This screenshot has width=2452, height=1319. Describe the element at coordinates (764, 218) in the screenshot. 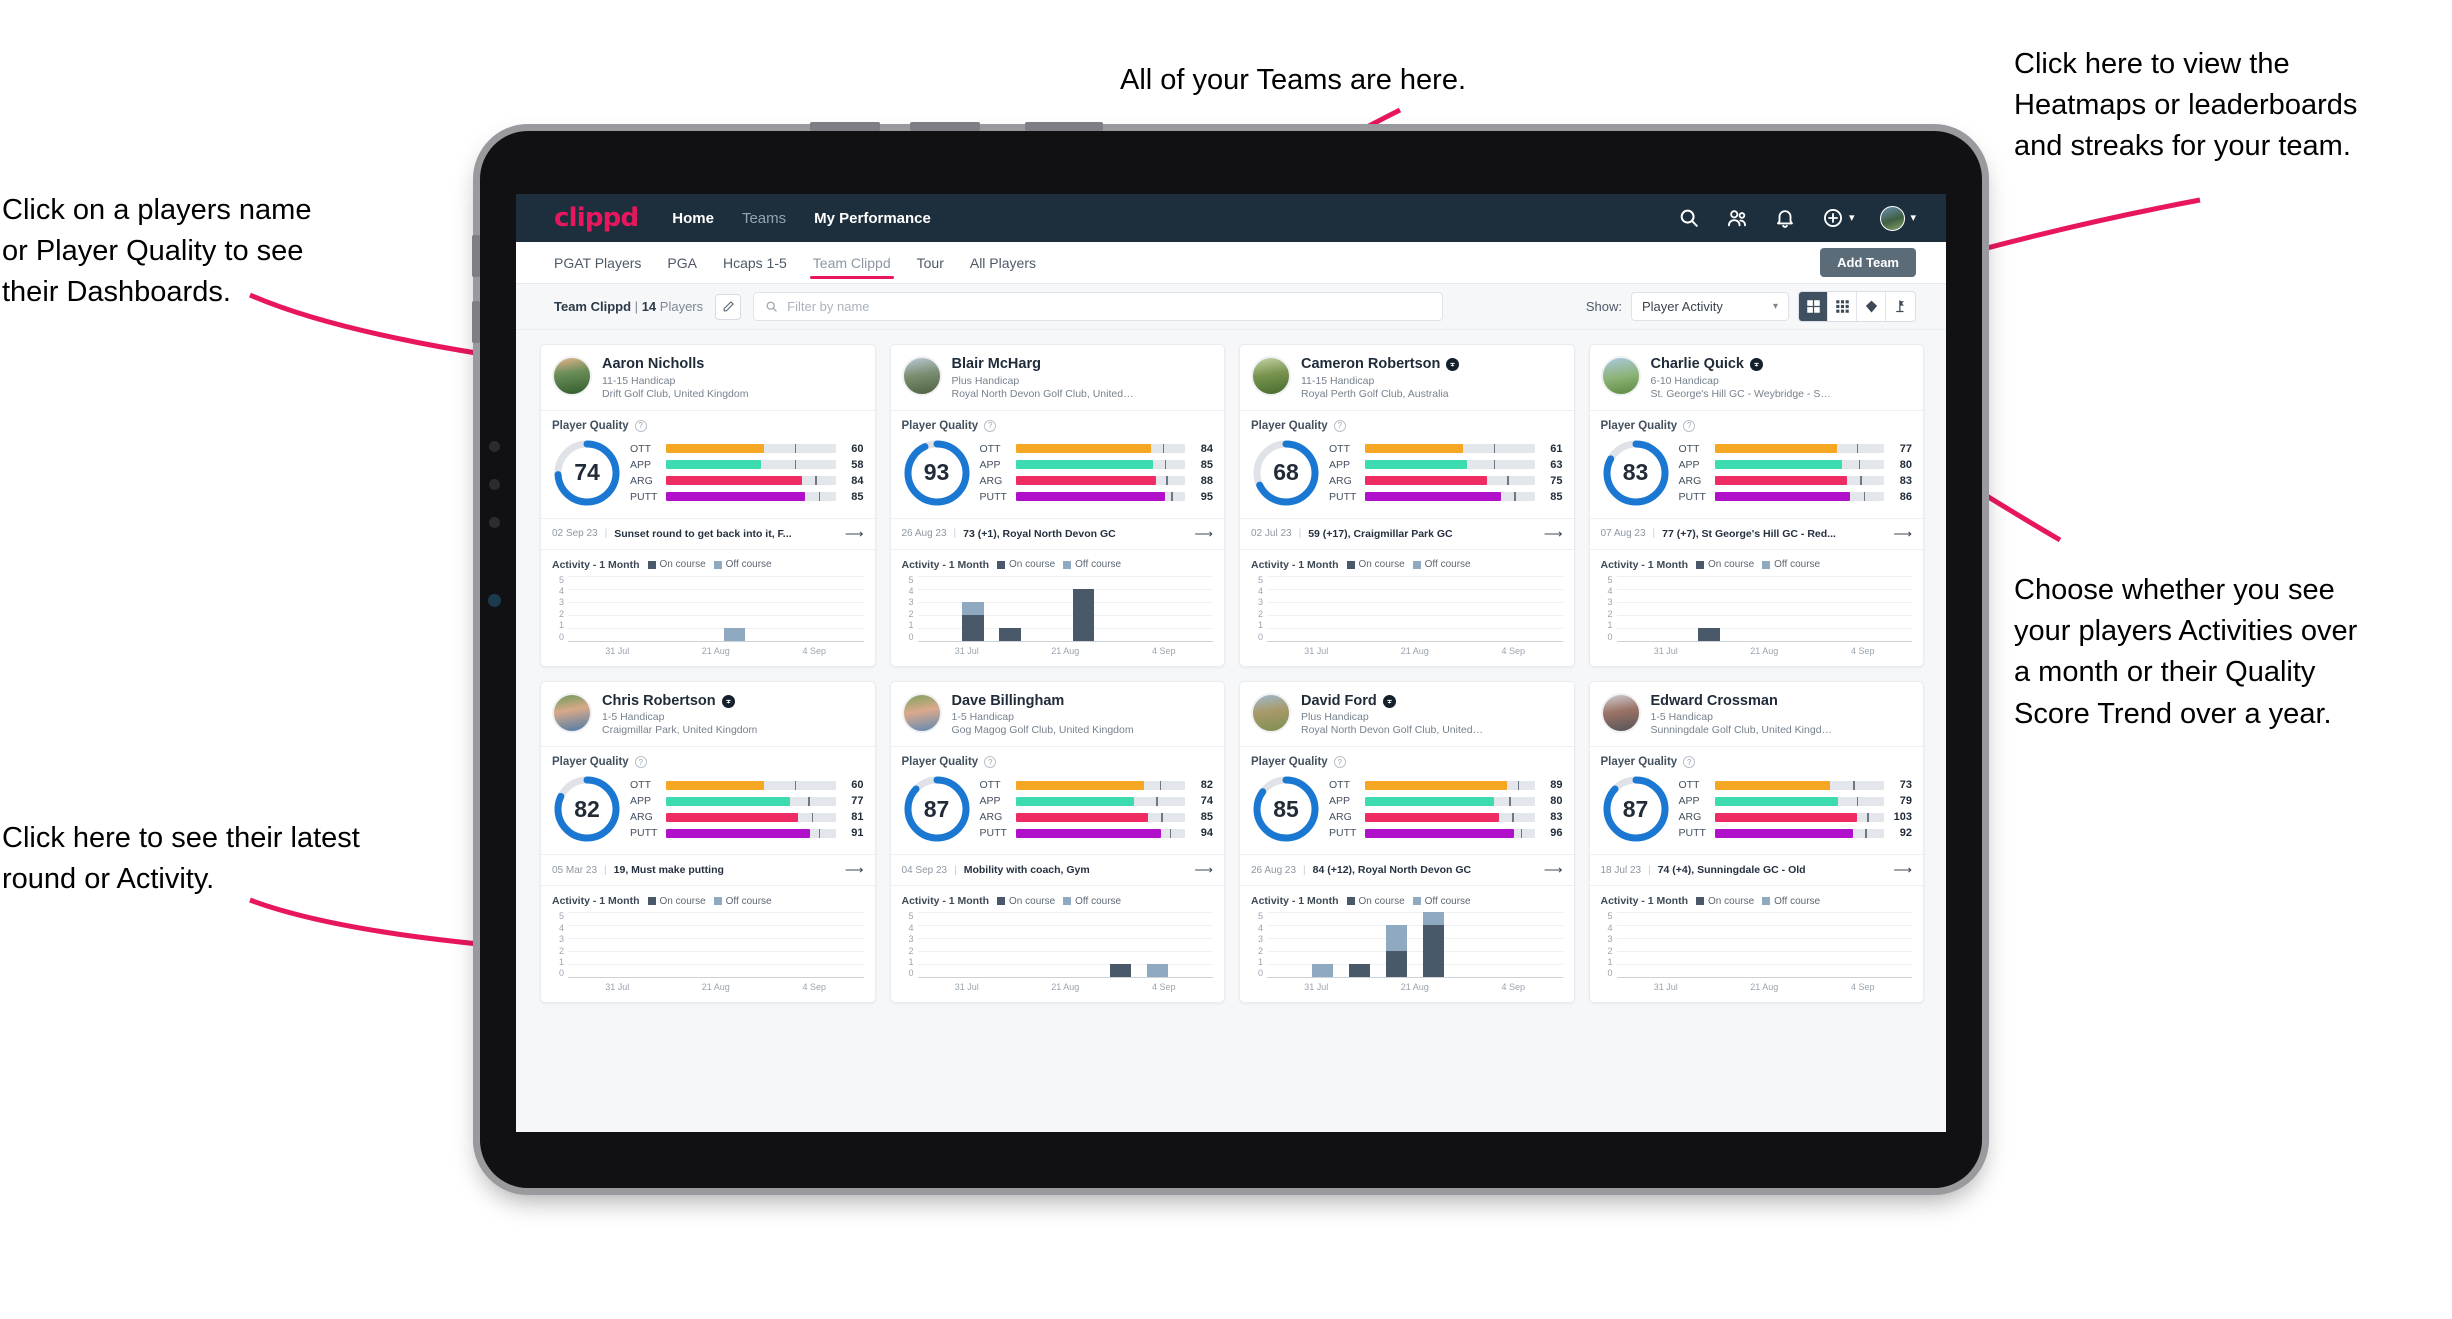

I see `nav-link-teams: Teams` at that location.